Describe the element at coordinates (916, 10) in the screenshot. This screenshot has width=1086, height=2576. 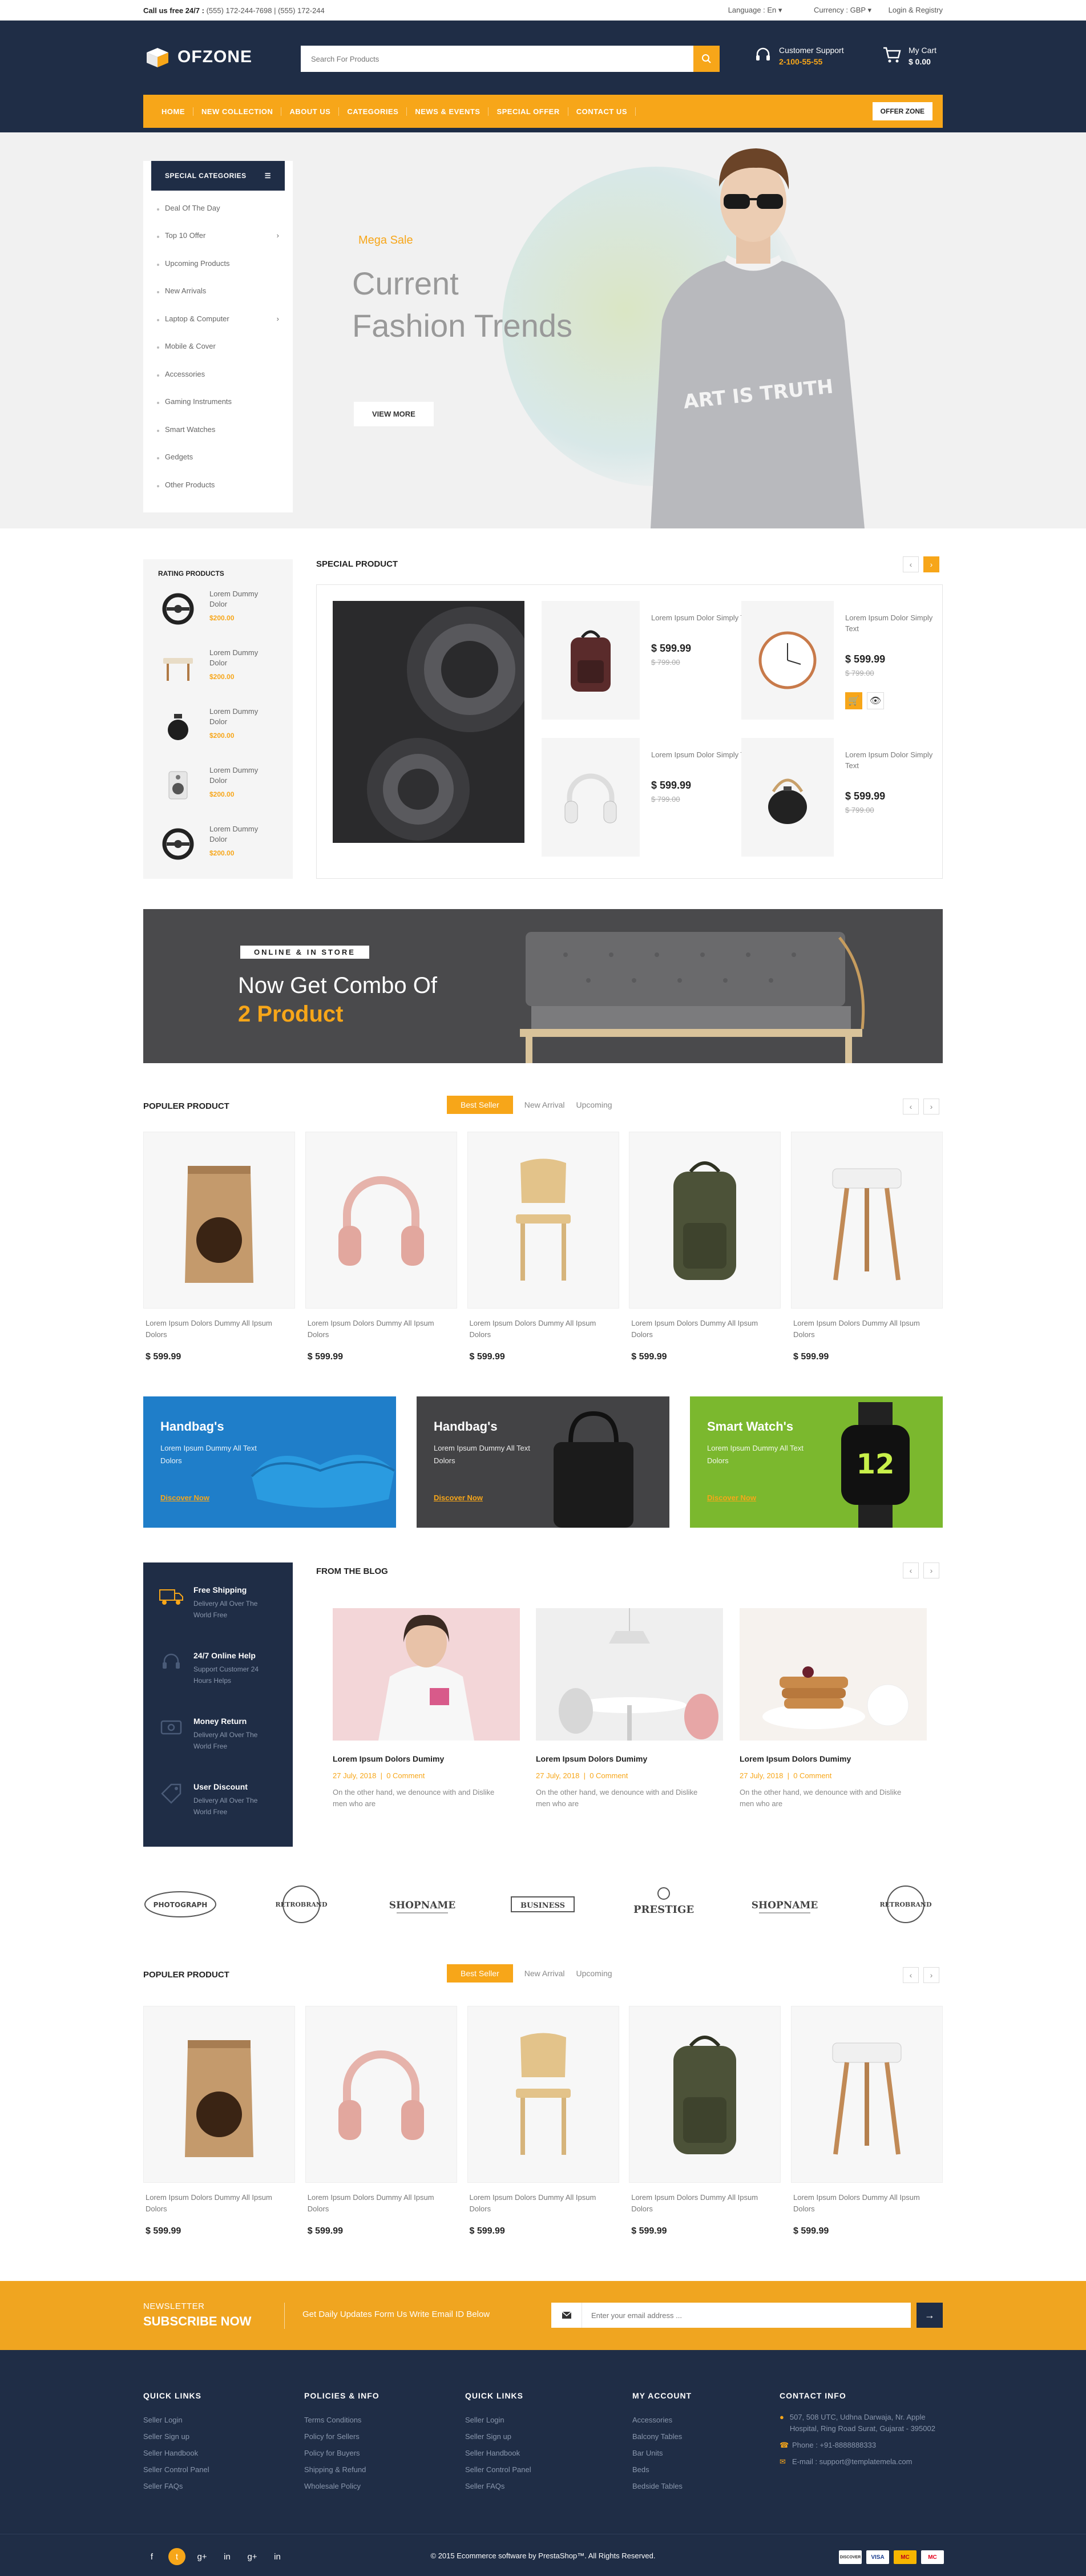
I see `login-link: Login & Registry` at that location.